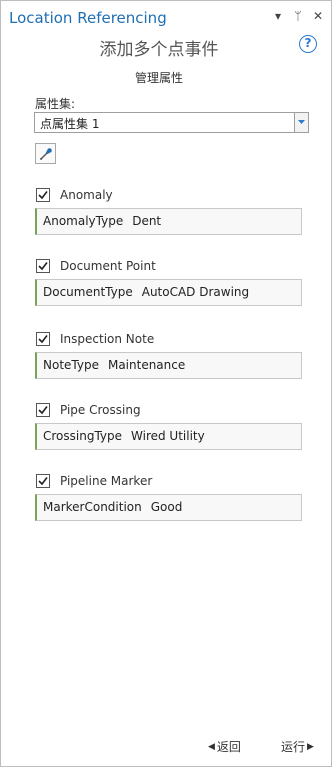 This screenshot has height=767, width=332. I want to click on event-item-pipeline-marker: Pipeline Marker MarkerCondition Good, so click(166, 504).